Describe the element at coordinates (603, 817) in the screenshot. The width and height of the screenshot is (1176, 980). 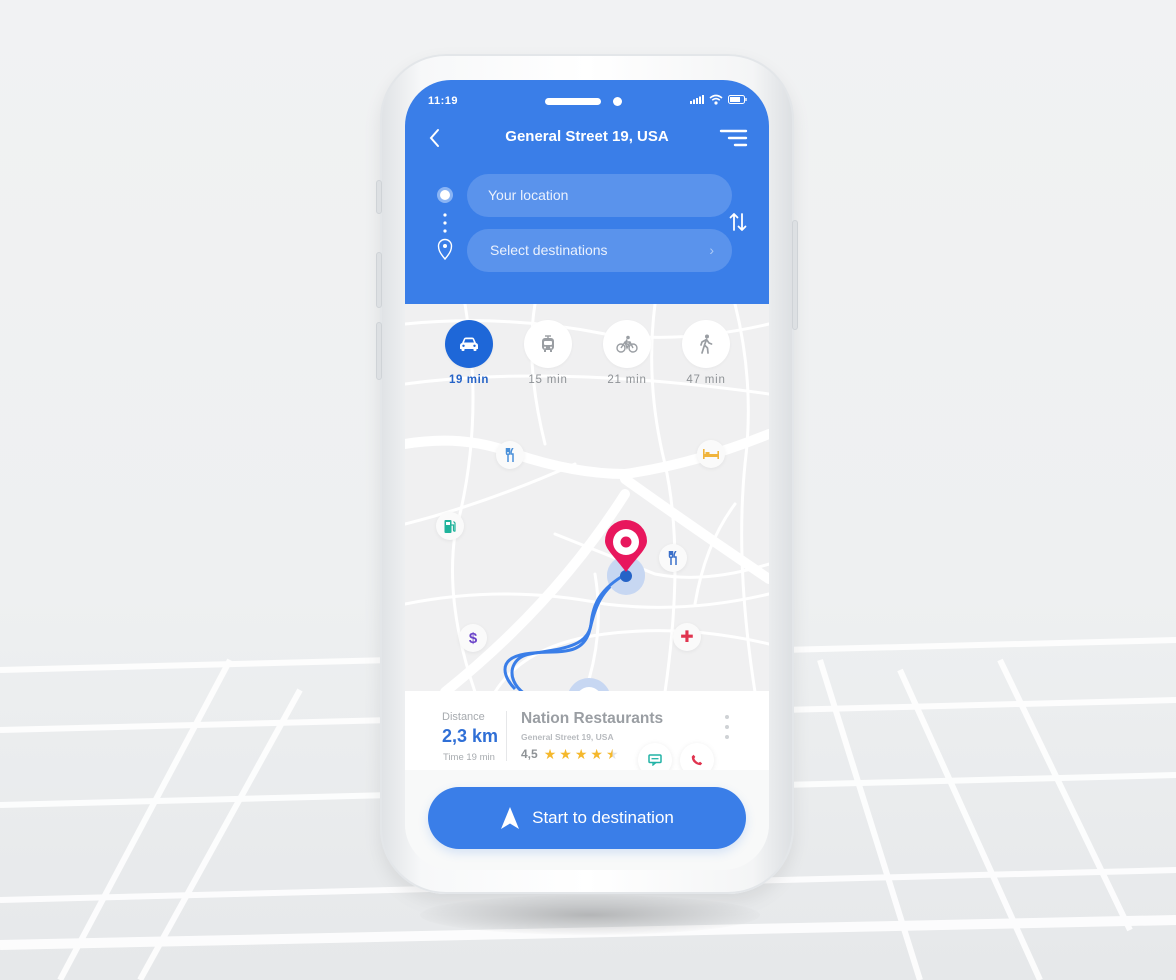
I see `start-navigation-label: Start to destination` at that location.